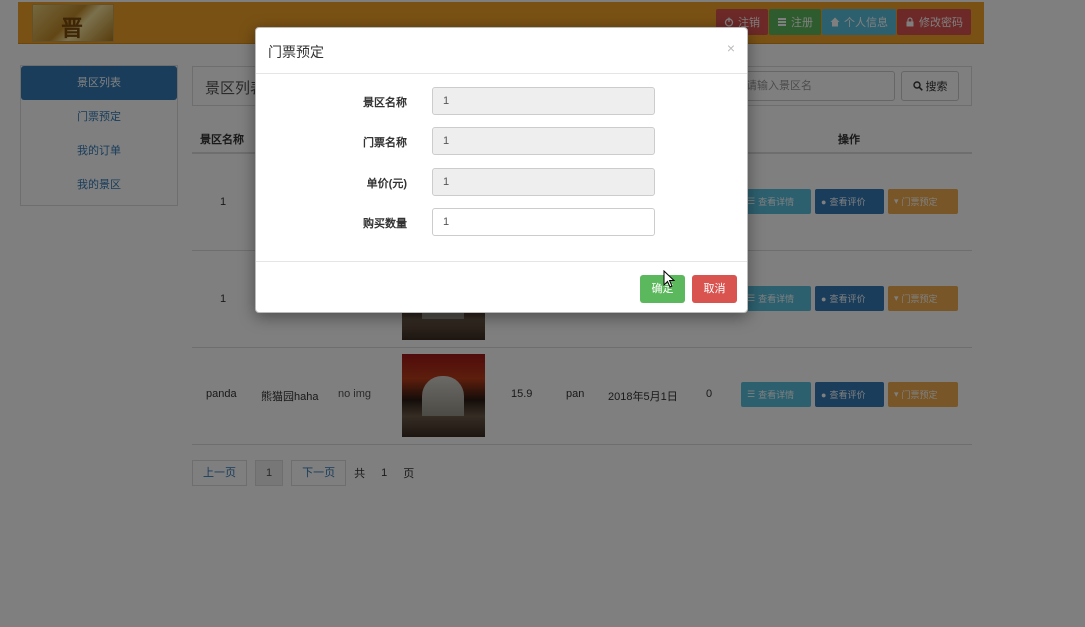 This screenshot has height=627, width=1085. What do you see at coordinates (385, 143) in the screenshot?
I see `ticket-name-label: 门票名称` at bounding box center [385, 143].